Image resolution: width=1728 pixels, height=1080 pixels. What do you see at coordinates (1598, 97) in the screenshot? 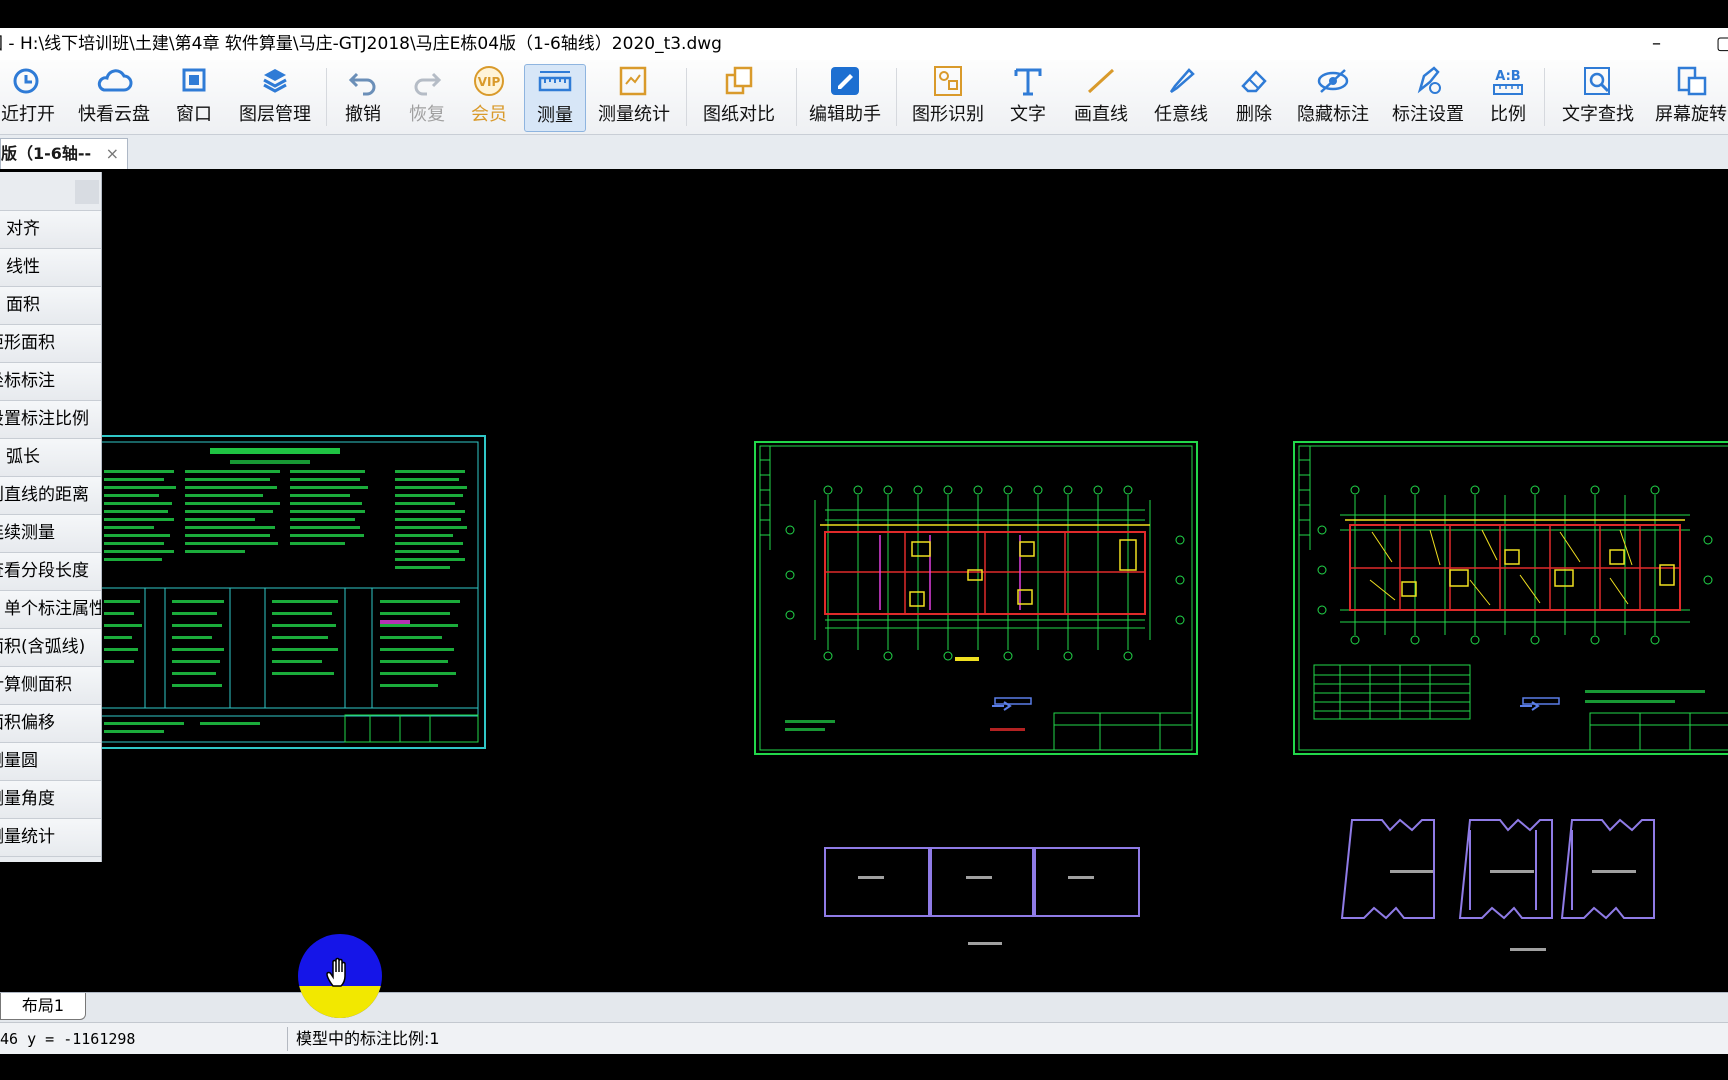
I see `text-search-button: 文字查找` at bounding box center [1598, 97].